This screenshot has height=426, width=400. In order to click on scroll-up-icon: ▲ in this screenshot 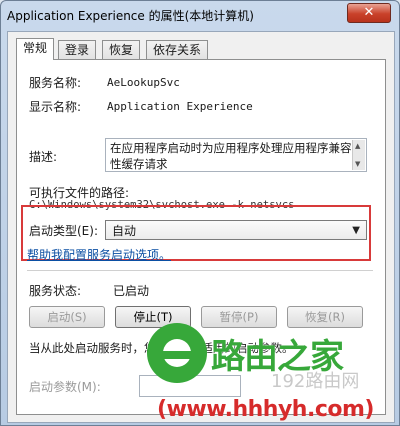, I will do `click(357, 146)`.